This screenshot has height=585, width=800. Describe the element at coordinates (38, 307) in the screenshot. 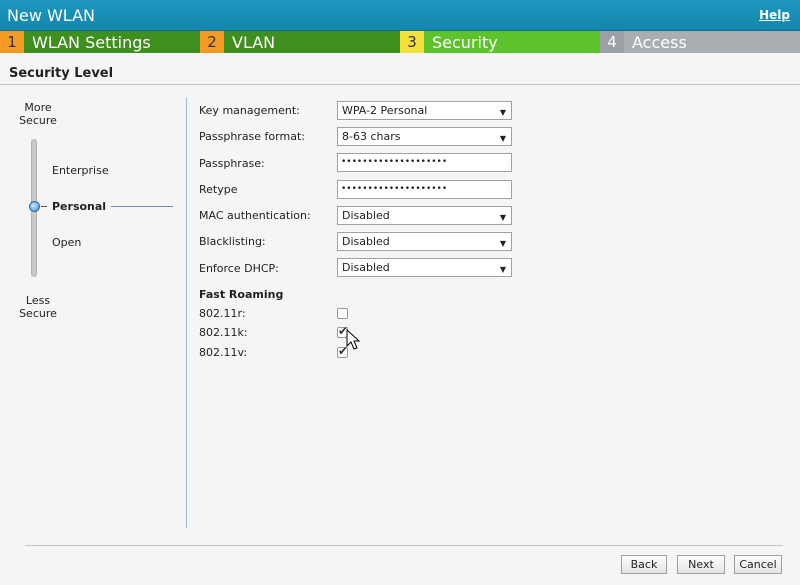

I see `level-less-secure-label: Less Secure` at that location.